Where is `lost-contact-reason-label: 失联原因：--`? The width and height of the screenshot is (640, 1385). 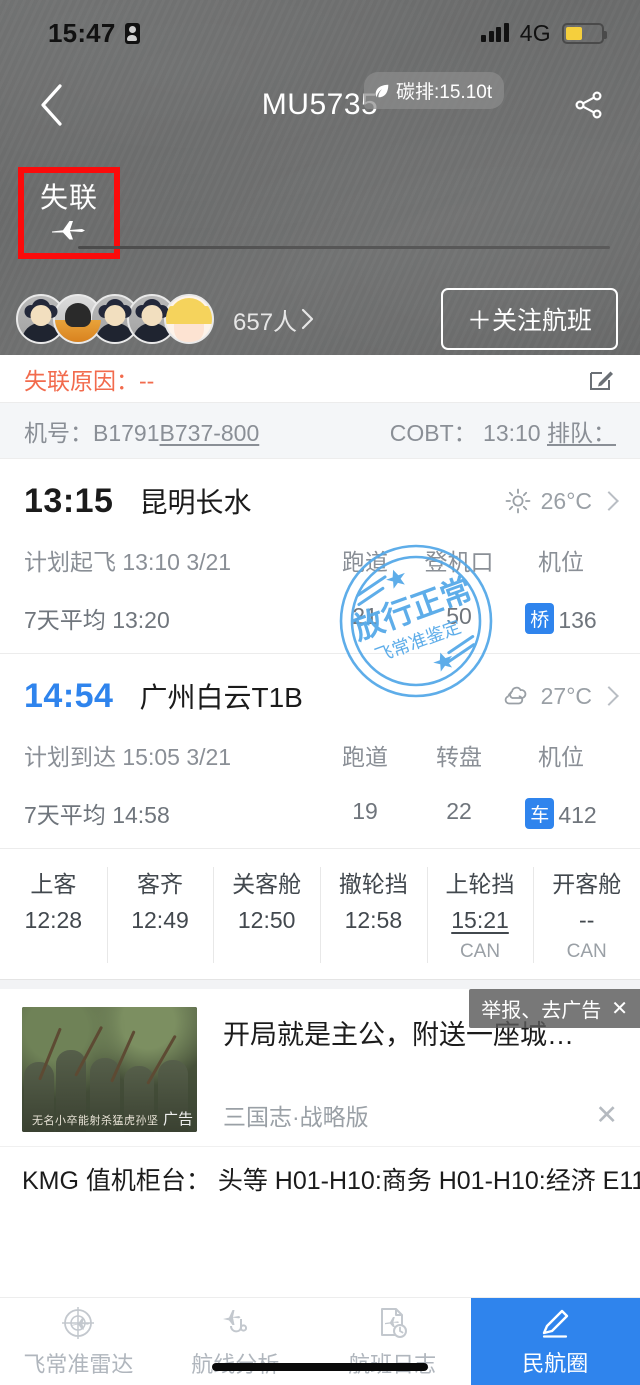 lost-contact-reason-label: 失联原因：-- is located at coordinates (89, 380).